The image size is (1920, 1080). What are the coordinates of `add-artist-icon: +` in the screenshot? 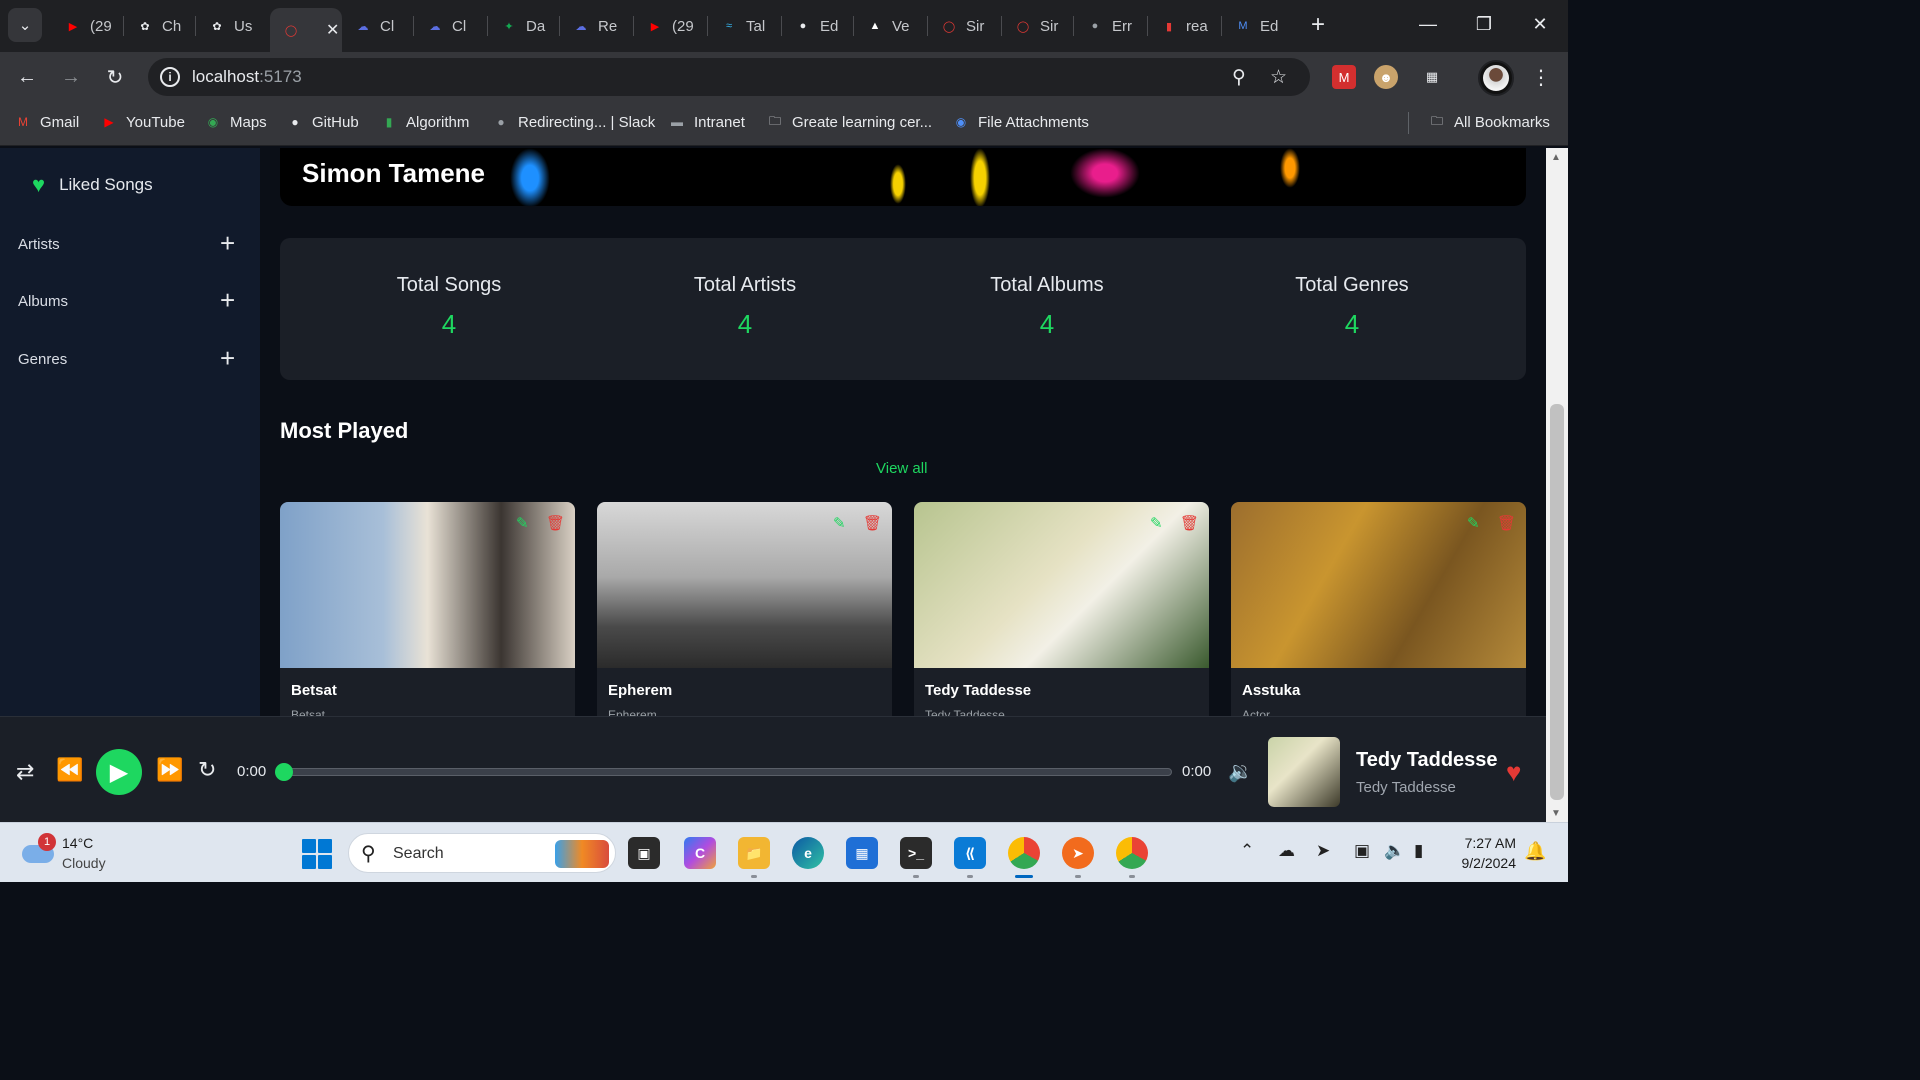 It's located at (227, 243).